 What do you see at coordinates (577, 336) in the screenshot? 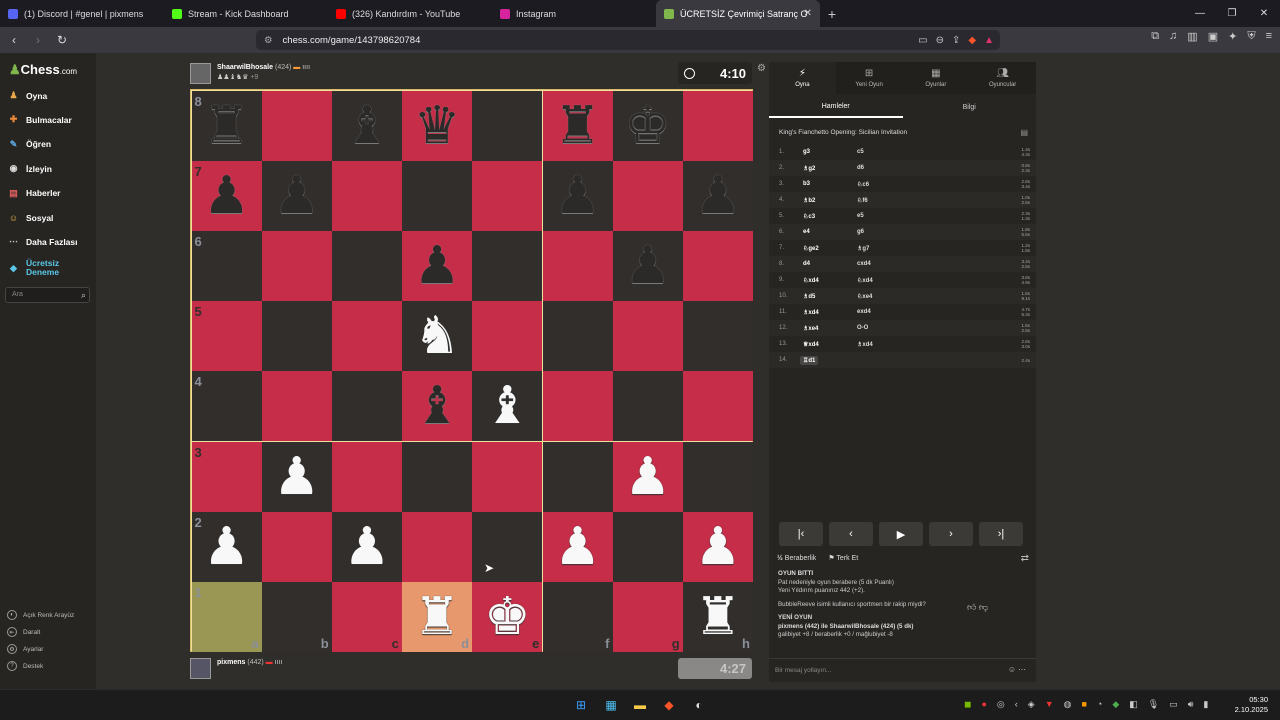
I see `square-f5` at bounding box center [577, 336].